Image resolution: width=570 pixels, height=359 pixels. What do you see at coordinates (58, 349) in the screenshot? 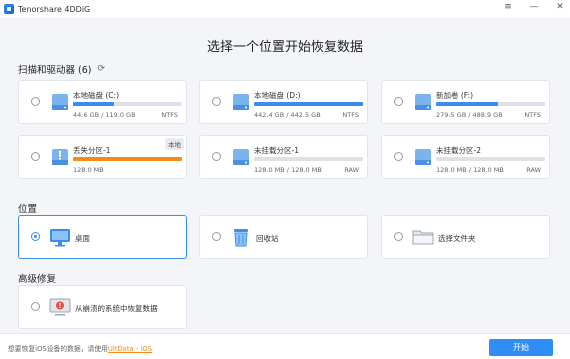
I see `ios-hint-text: 想要恢复iOS设备的数据，请使用` at bounding box center [58, 349].